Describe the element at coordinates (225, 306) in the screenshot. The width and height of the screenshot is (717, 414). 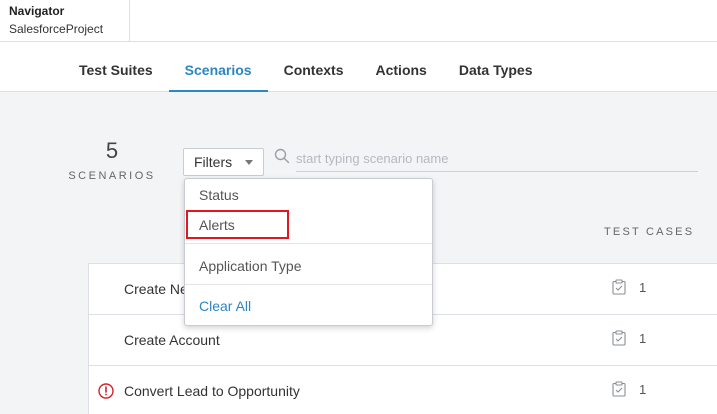
I see `clear-all-filters-link: Clear All` at that location.